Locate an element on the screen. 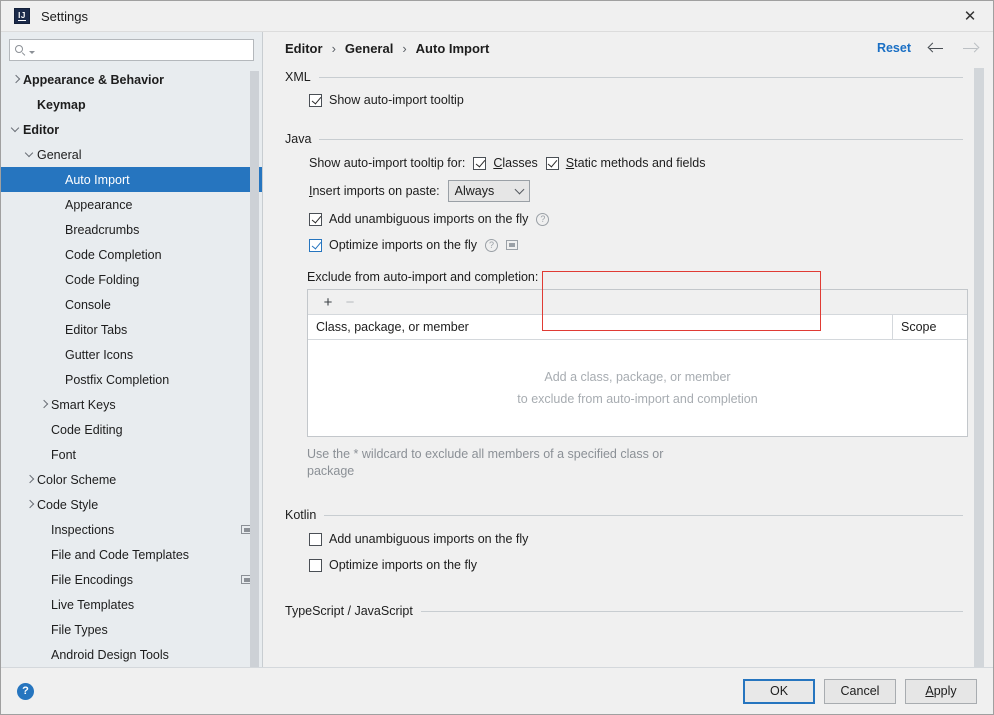  option-optimize-imports-kotlin: Optimize imports on the fly is located at coordinates (624, 565).